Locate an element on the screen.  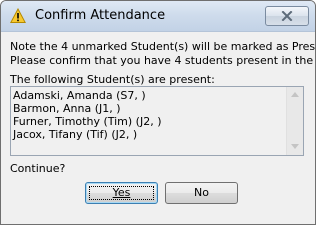
close-button is located at coordinates (287, 16).